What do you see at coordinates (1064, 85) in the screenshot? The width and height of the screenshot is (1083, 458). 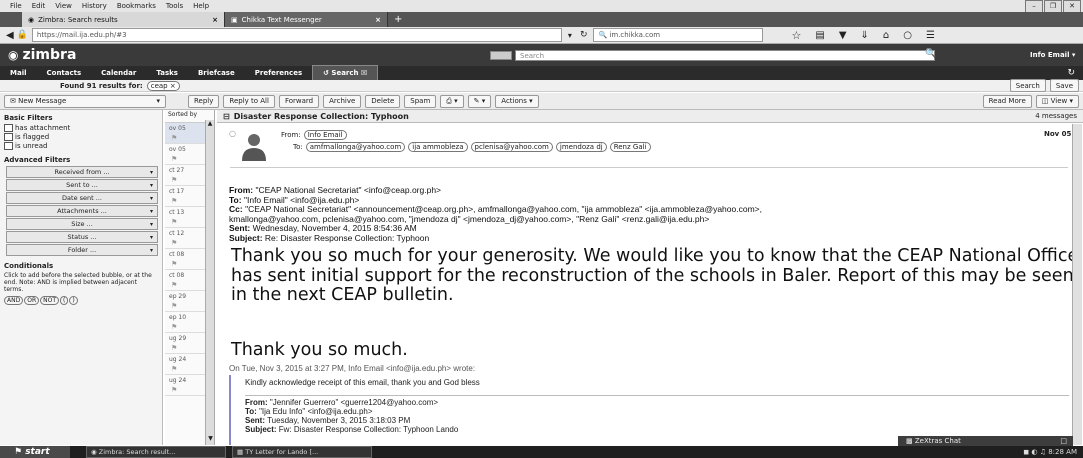 I see `save-search-button: Save` at bounding box center [1064, 85].